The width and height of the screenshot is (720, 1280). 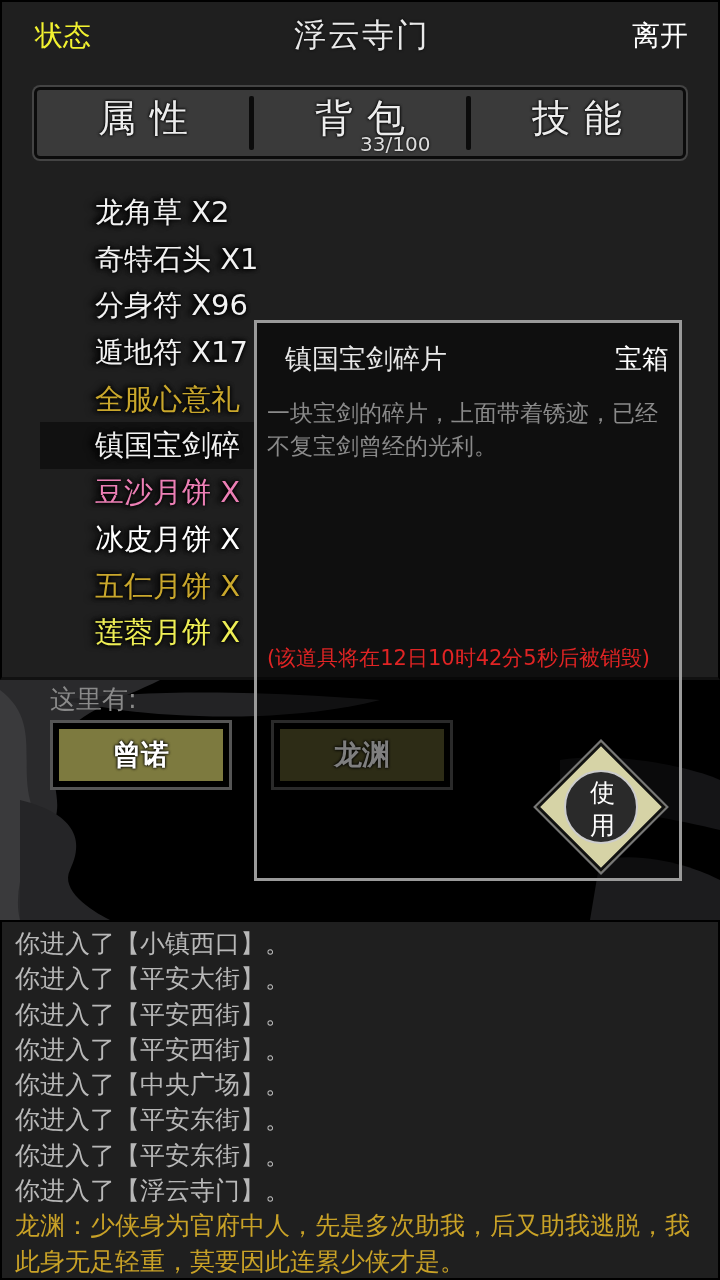 I want to click on here-label: 这里有:, so click(x=93, y=699).